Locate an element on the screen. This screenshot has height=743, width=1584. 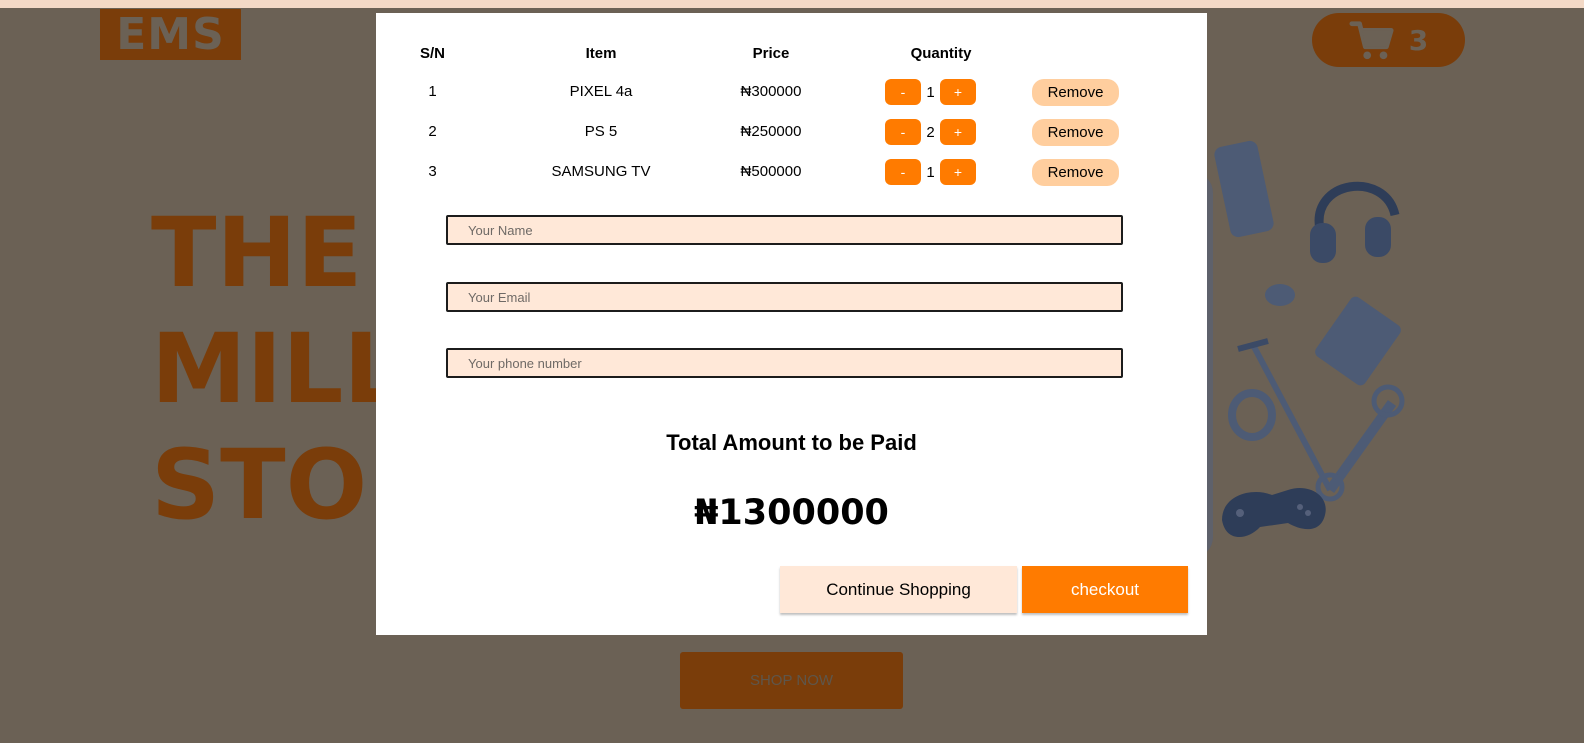
row-price: ₦300000 is located at coordinates (771, 91).